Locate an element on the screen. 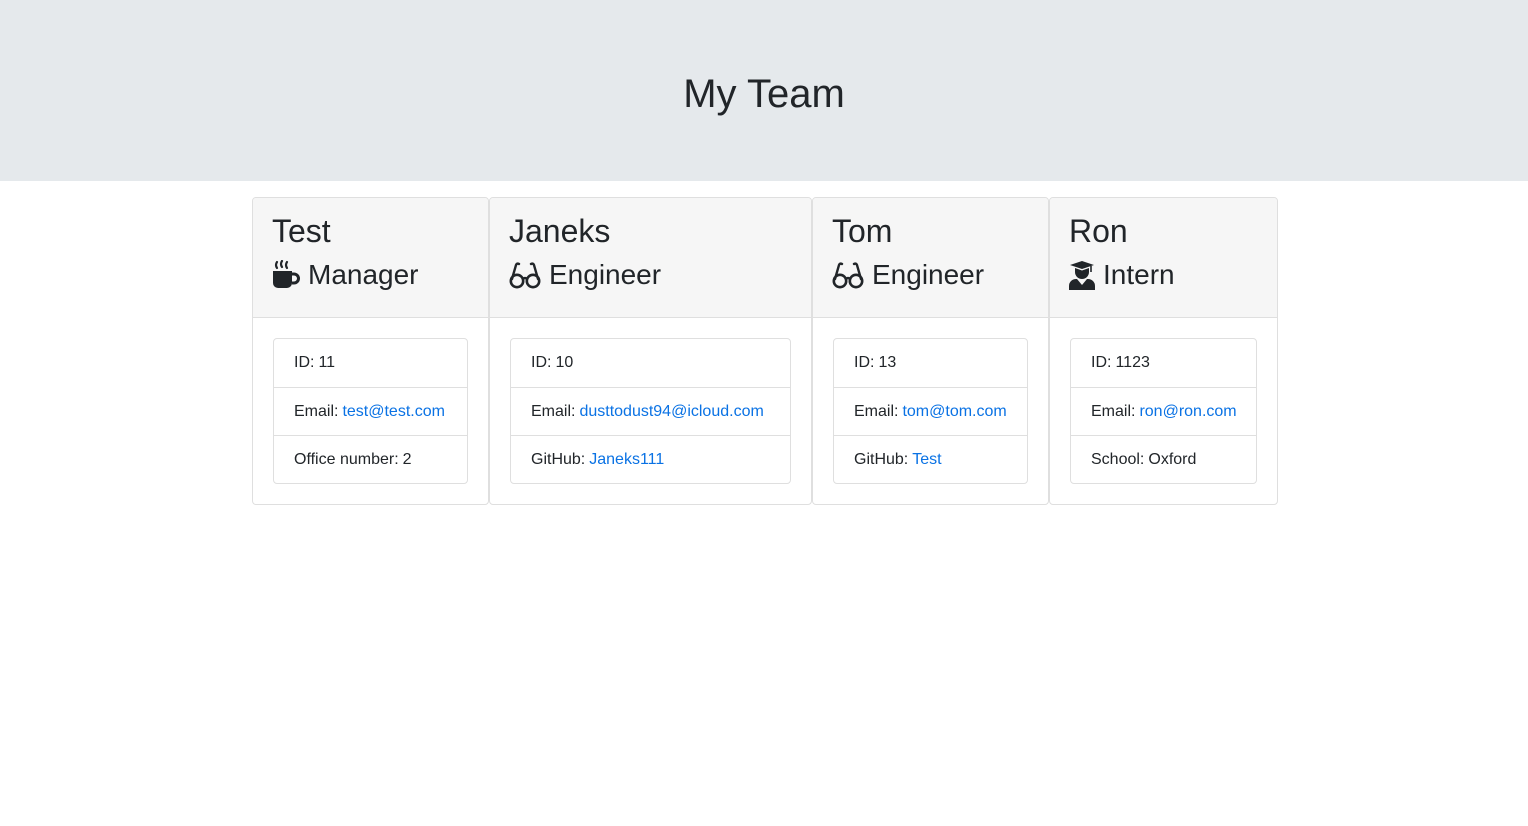  employee-role: Manager is located at coordinates (370, 275).